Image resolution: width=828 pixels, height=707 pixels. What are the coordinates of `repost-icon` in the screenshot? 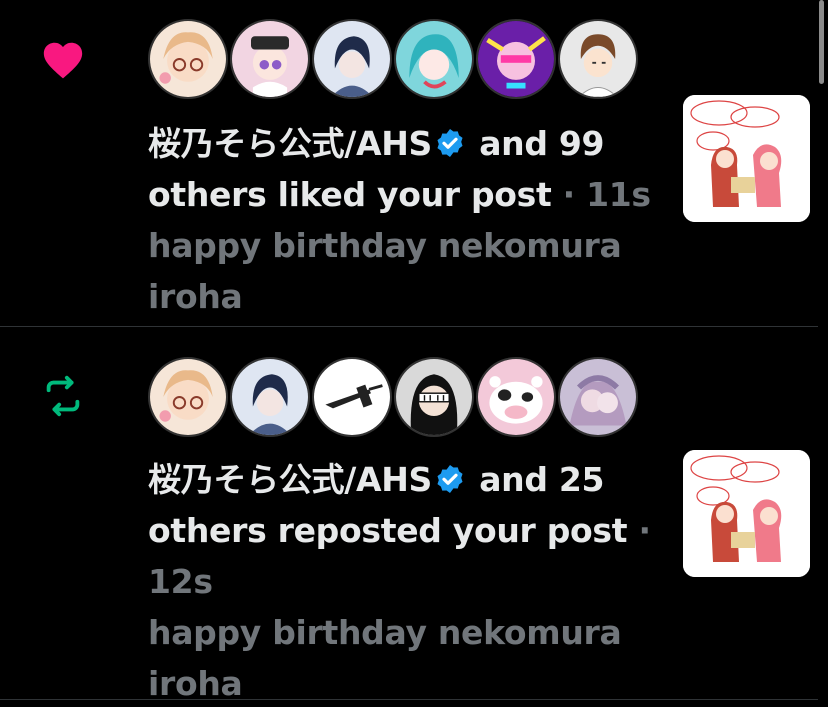 It's located at (63, 396).